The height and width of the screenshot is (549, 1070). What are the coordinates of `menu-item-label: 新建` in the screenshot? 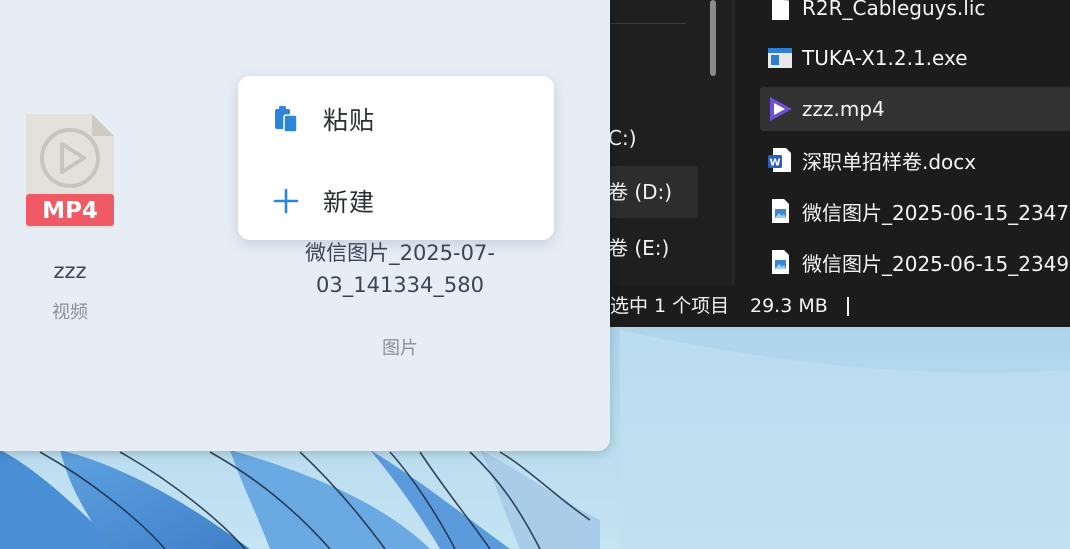 It's located at (349, 202).